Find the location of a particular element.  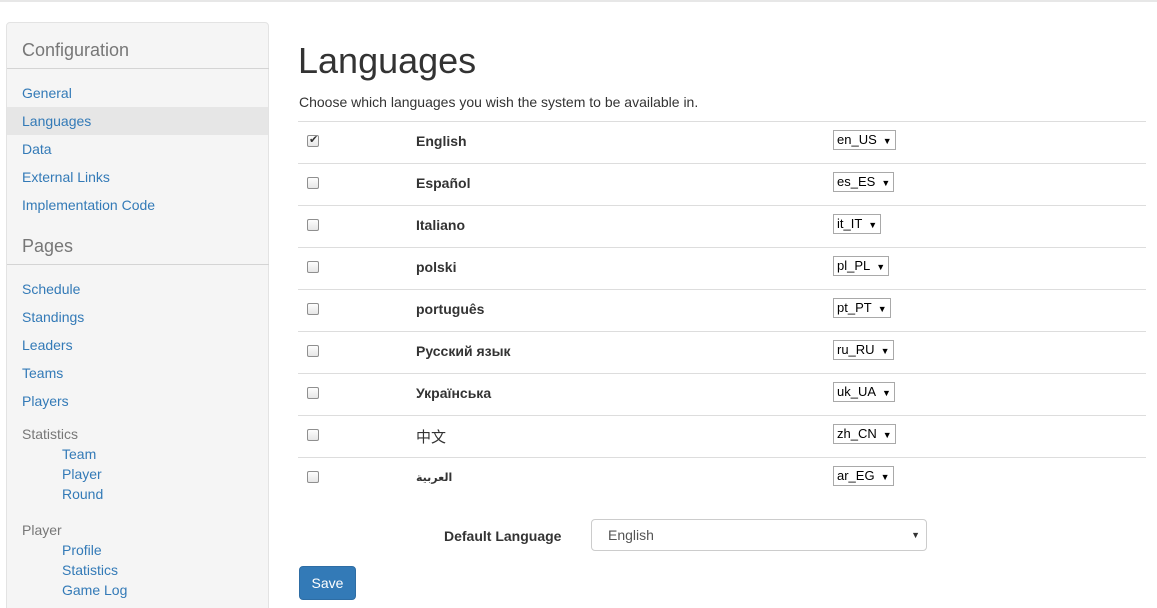

locale-select-es: es_ES ▼ is located at coordinates (864, 182).